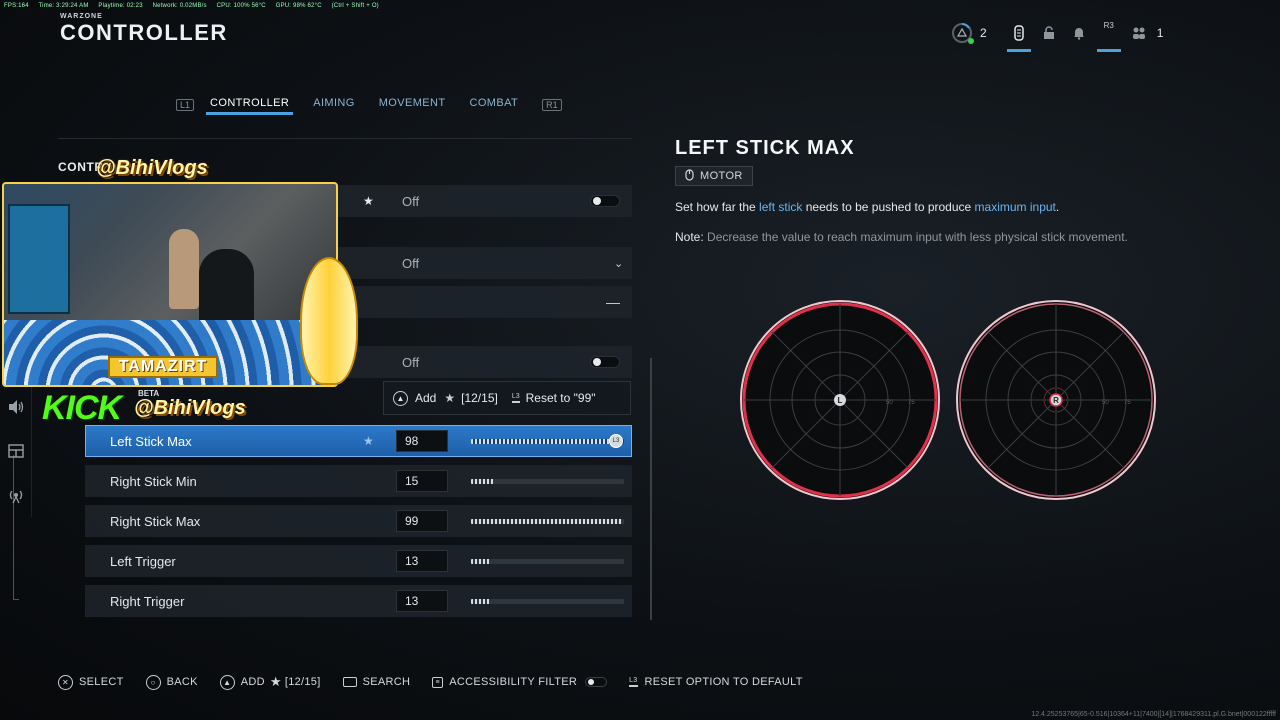 This screenshot has width=1280, height=720. I want to click on lock-button, so click(1049, 33).